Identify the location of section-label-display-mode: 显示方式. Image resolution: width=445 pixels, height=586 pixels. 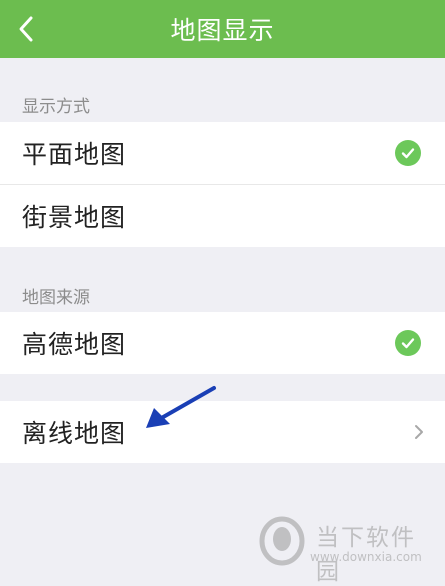
(56, 107).